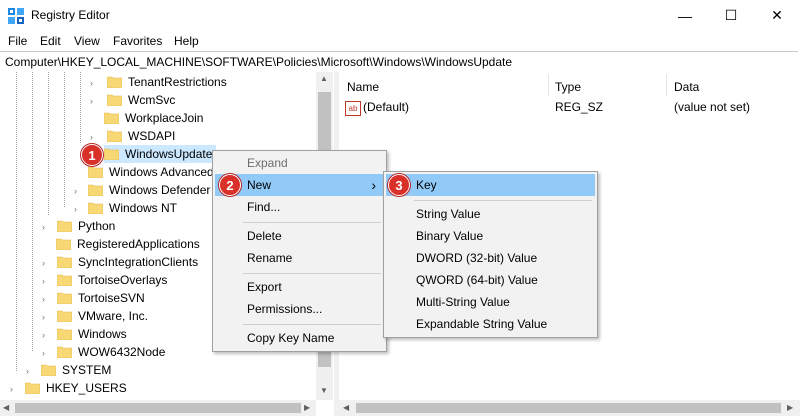 This screenshot has height=416, width=800. Describe the element at coordinates (103, 352) in the screenshot. I see `tree-item-wow6432node: › WOW6432Node` at that location.